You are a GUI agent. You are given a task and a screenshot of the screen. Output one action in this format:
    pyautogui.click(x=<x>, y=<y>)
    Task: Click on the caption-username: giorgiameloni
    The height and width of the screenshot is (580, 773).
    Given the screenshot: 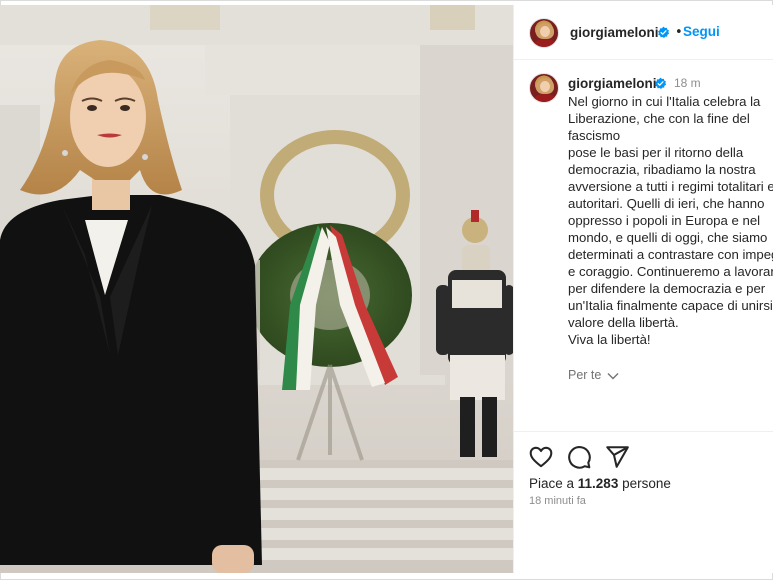 What is the action you would take?
    pyautogui.click(x=612, y=83)
    